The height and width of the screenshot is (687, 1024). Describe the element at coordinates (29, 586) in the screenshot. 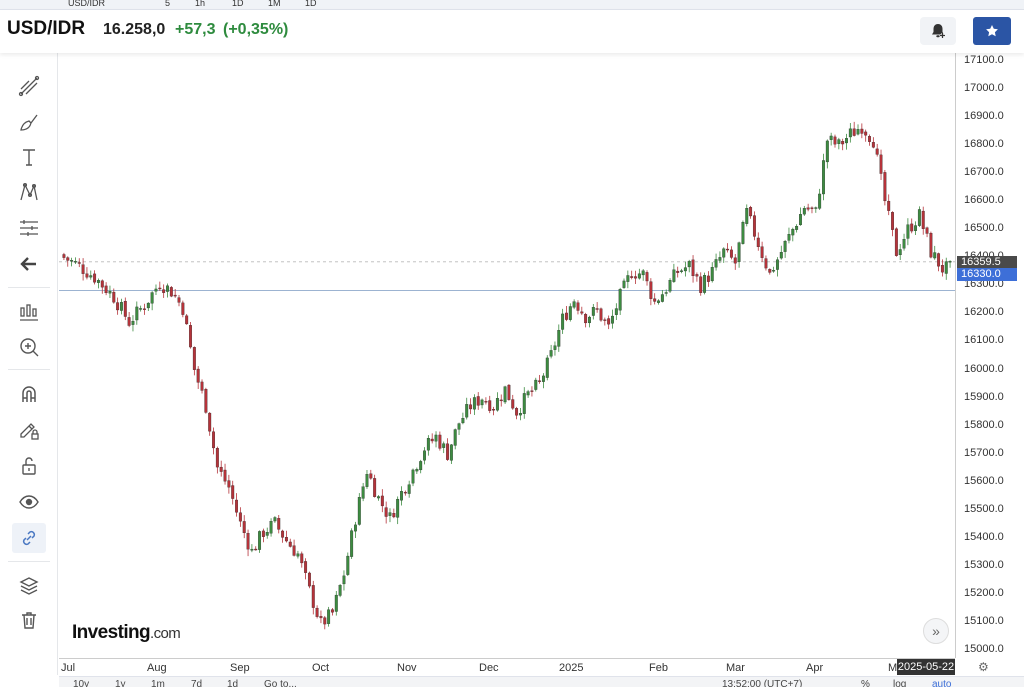

I see `layers-tool` at that location.